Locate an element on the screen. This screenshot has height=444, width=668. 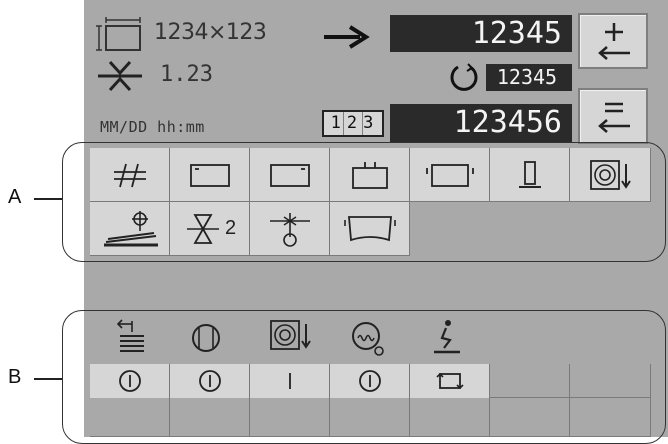
increase-button is located at coordinates (613, 41).